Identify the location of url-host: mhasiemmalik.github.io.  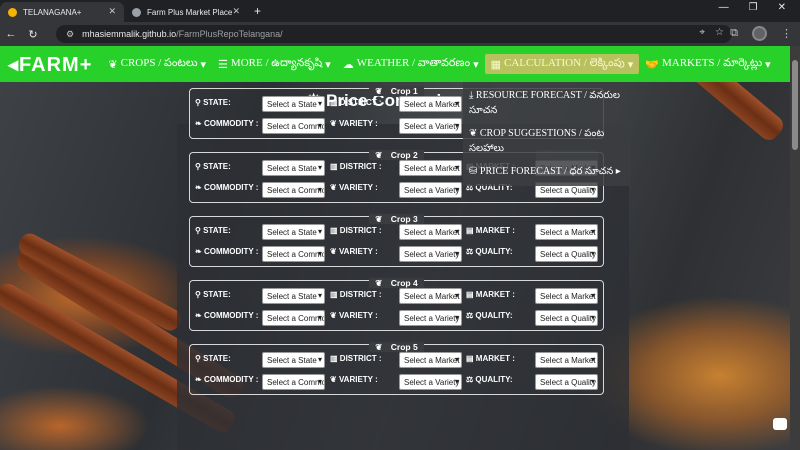
(129, 34).